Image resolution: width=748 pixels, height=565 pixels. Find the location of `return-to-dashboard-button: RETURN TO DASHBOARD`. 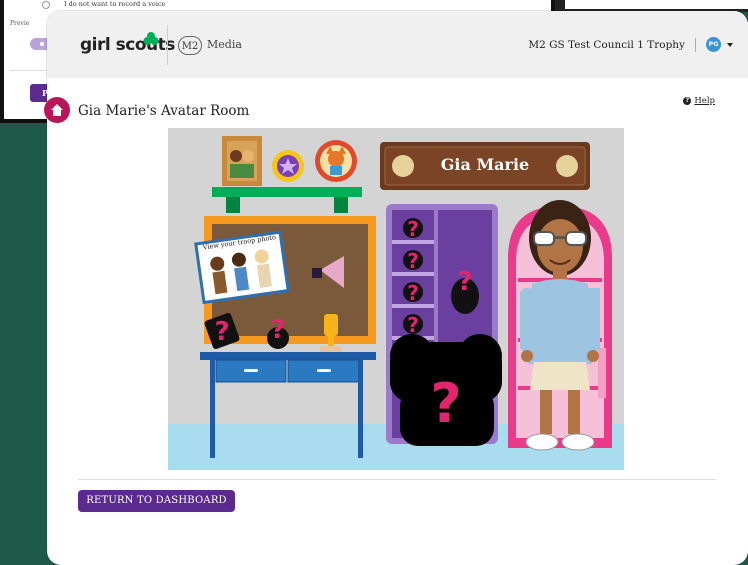

return-to-dashboard-button: RETURN TO DASHBOARD is located at coordinates (156, 501).